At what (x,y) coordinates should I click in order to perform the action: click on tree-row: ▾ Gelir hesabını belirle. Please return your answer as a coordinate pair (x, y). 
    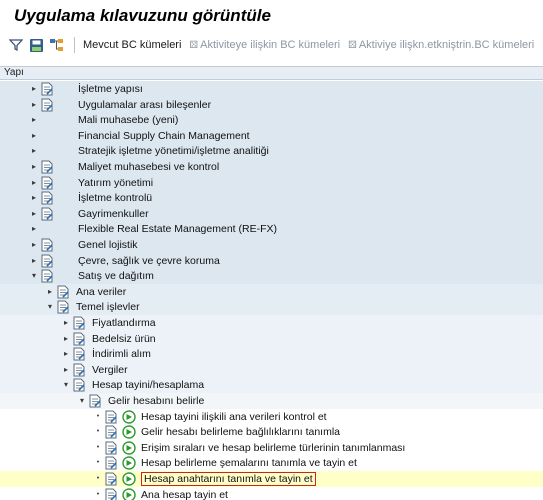
    Looking at the image, I should click on (271, 401).